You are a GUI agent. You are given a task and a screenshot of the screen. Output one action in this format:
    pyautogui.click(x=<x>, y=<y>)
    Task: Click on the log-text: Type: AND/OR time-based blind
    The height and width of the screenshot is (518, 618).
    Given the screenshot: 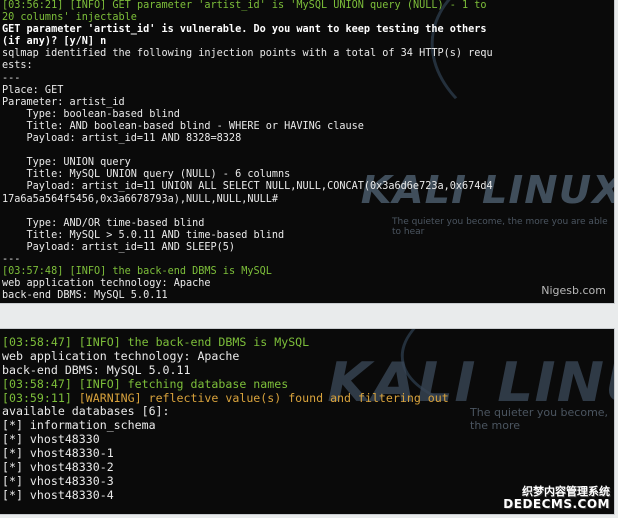 What is the action you would take?
    pyautogui.click(x=103, y=223)
    